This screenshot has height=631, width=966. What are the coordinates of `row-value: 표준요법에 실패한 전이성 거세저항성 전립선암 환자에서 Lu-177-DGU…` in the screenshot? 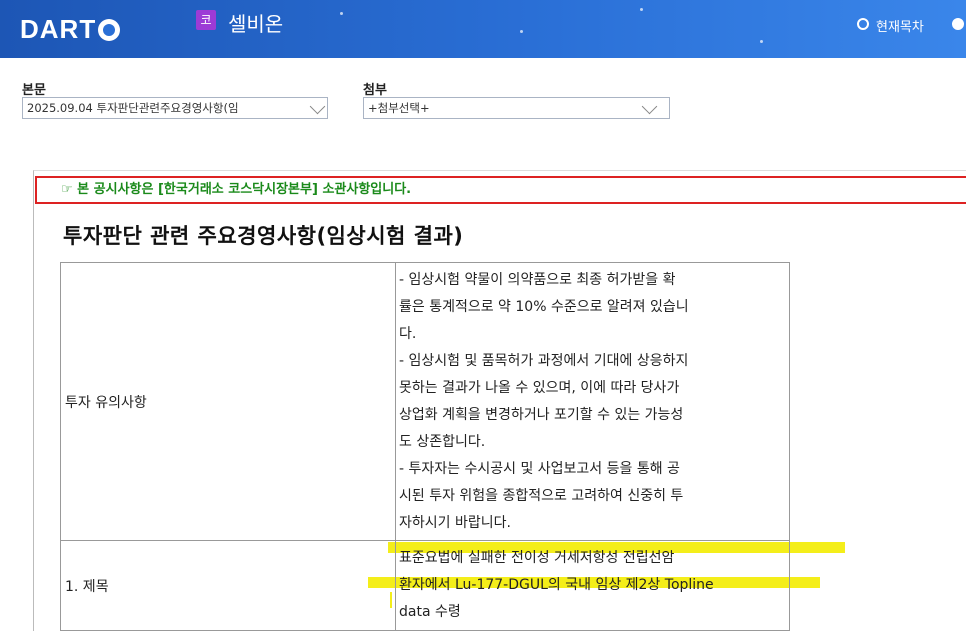 It's located at (592, 585).